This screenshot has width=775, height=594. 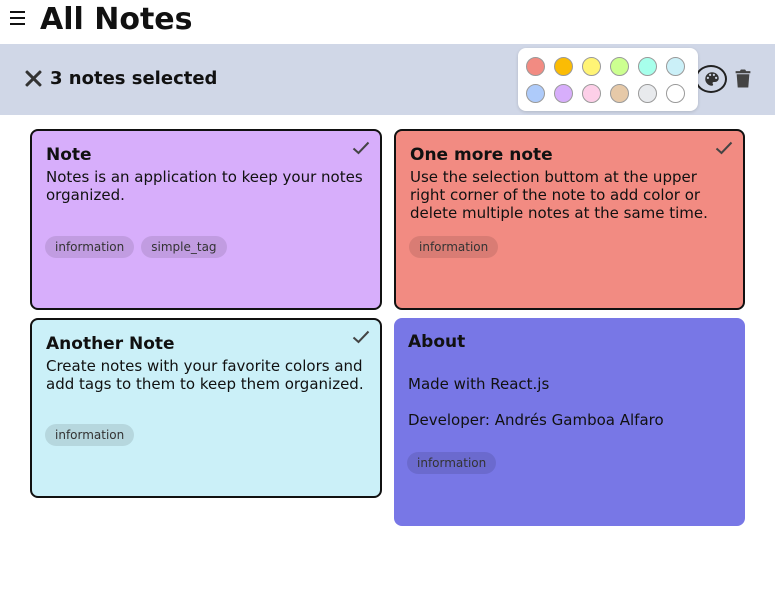 I want to click on palette-icon, so click(x=712, y=79).